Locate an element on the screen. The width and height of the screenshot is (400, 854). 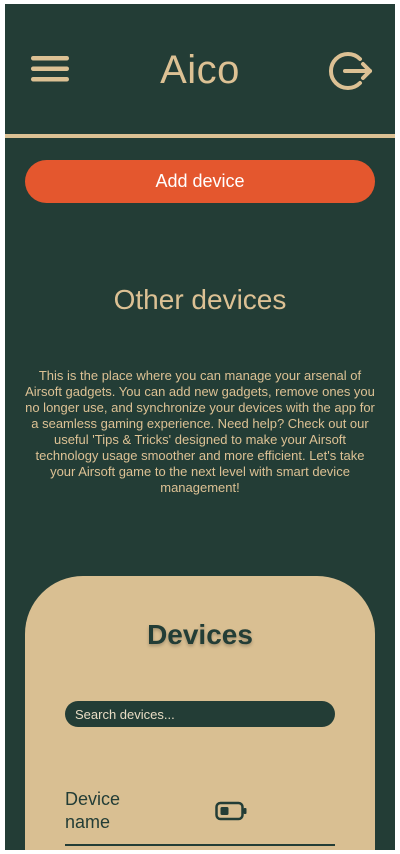
search-devices-input is located at coordinates (200, 714).